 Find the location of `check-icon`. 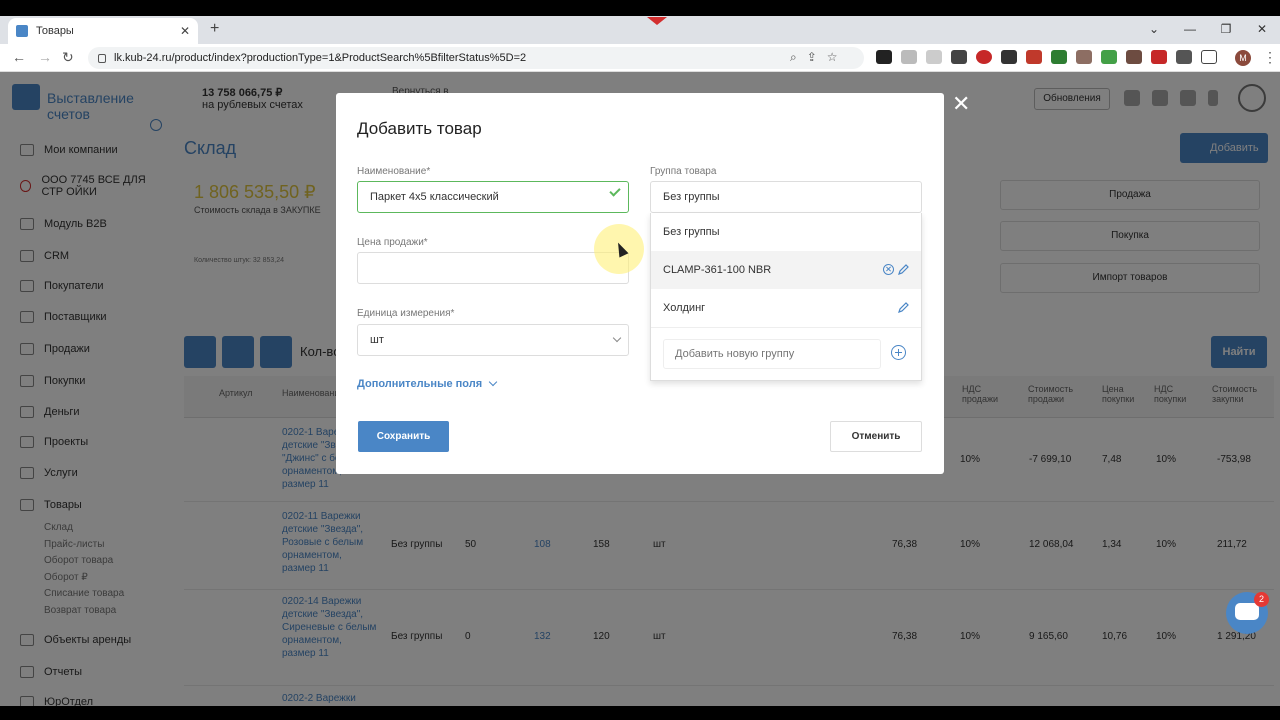

check-icon is located at coordinates (615, 191).